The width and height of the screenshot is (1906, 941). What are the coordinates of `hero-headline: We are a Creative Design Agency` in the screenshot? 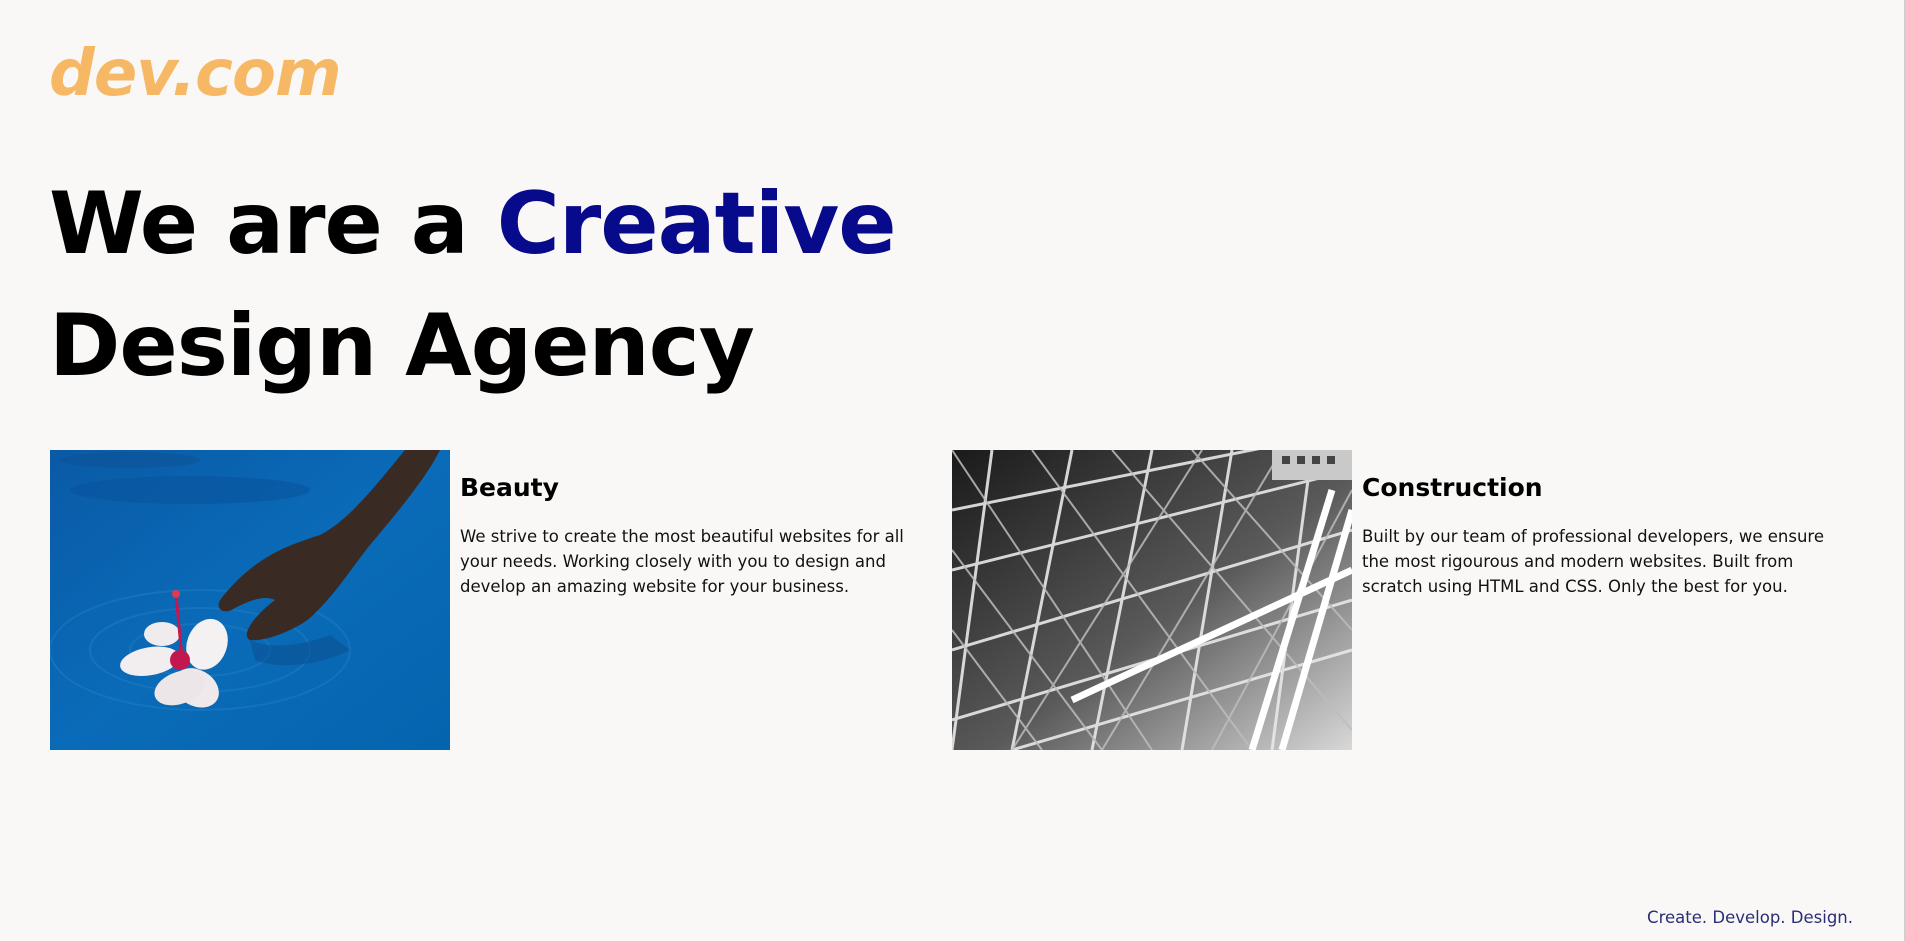 It's located at (473, 285).